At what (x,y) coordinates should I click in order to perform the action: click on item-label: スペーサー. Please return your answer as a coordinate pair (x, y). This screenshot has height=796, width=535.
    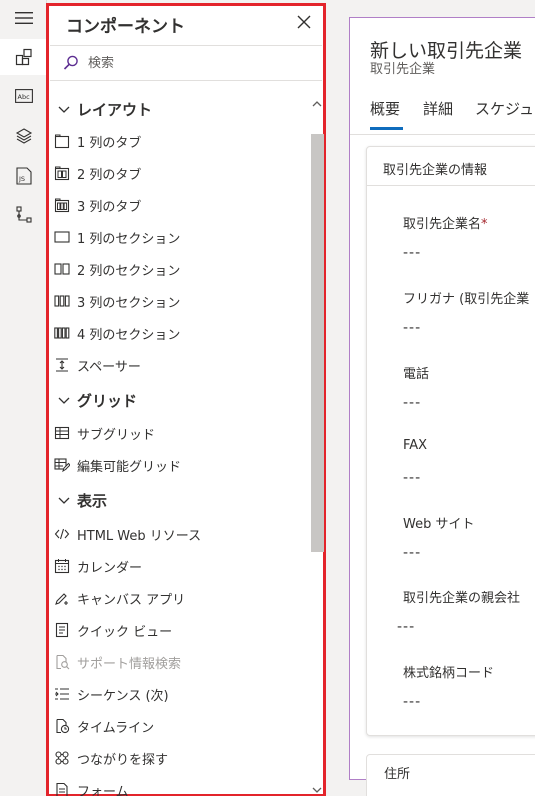
    Looking at the image, I should click on (109, 367).